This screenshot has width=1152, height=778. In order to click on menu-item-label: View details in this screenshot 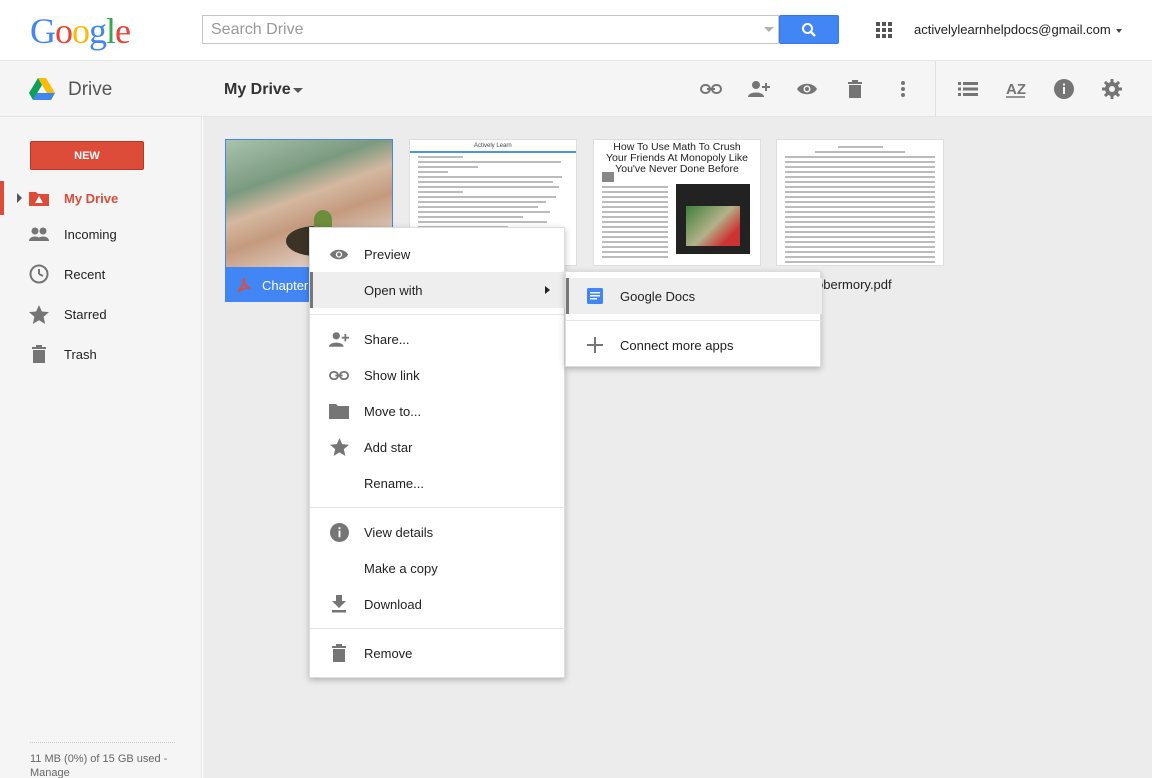, I will do `click(399, 532)`.